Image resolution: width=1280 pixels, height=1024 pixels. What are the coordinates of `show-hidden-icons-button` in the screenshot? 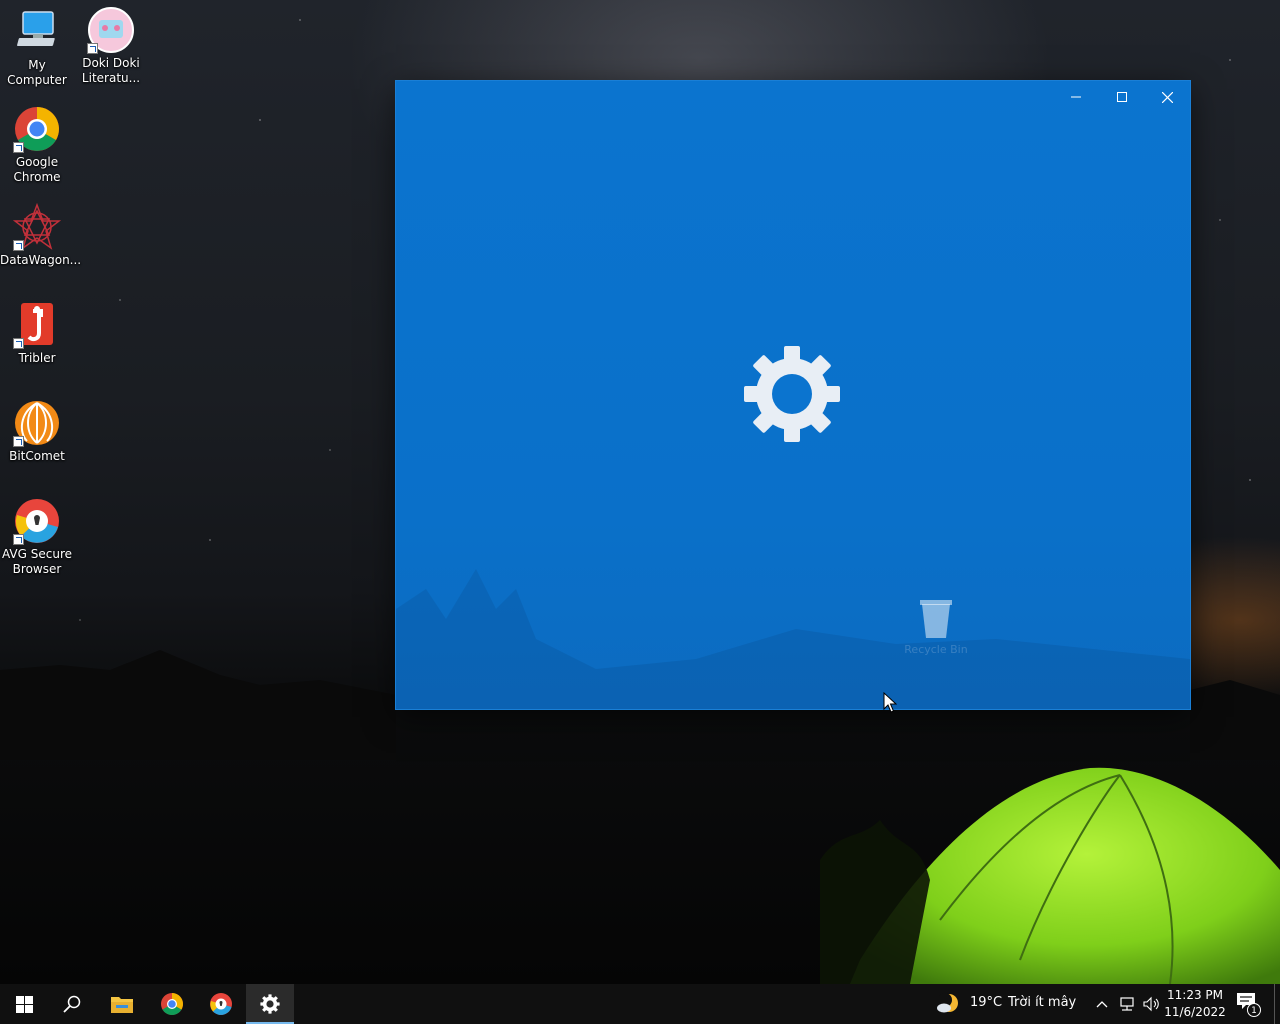 It's located at (1102, 1004).